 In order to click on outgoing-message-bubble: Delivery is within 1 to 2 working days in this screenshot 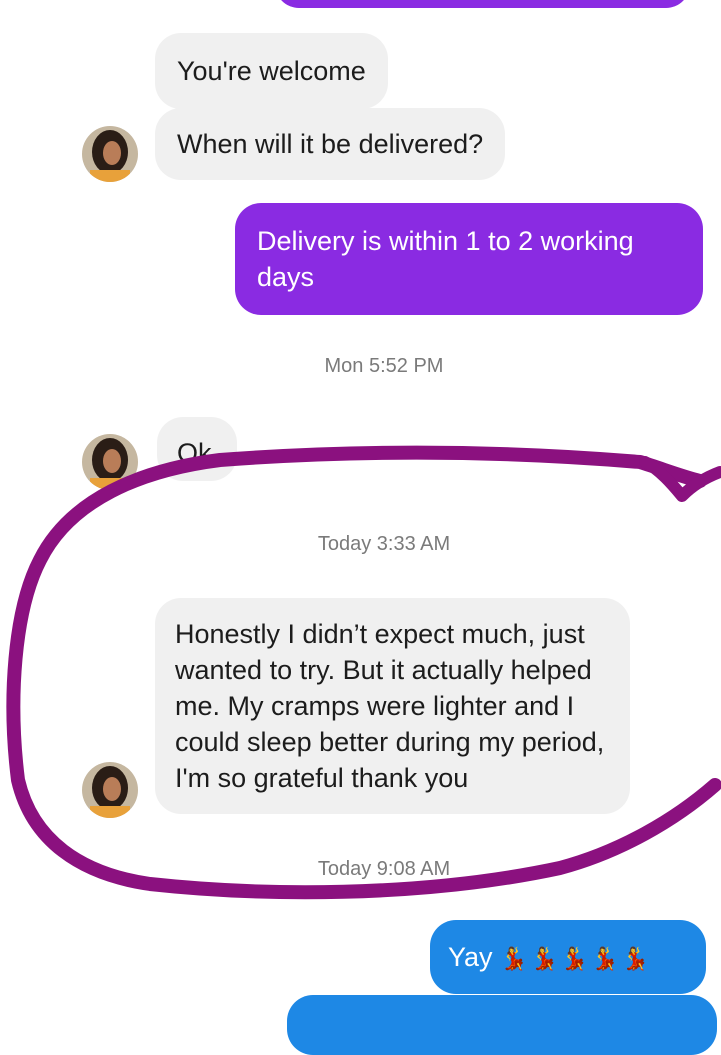, I will do `click(469, 259)`.